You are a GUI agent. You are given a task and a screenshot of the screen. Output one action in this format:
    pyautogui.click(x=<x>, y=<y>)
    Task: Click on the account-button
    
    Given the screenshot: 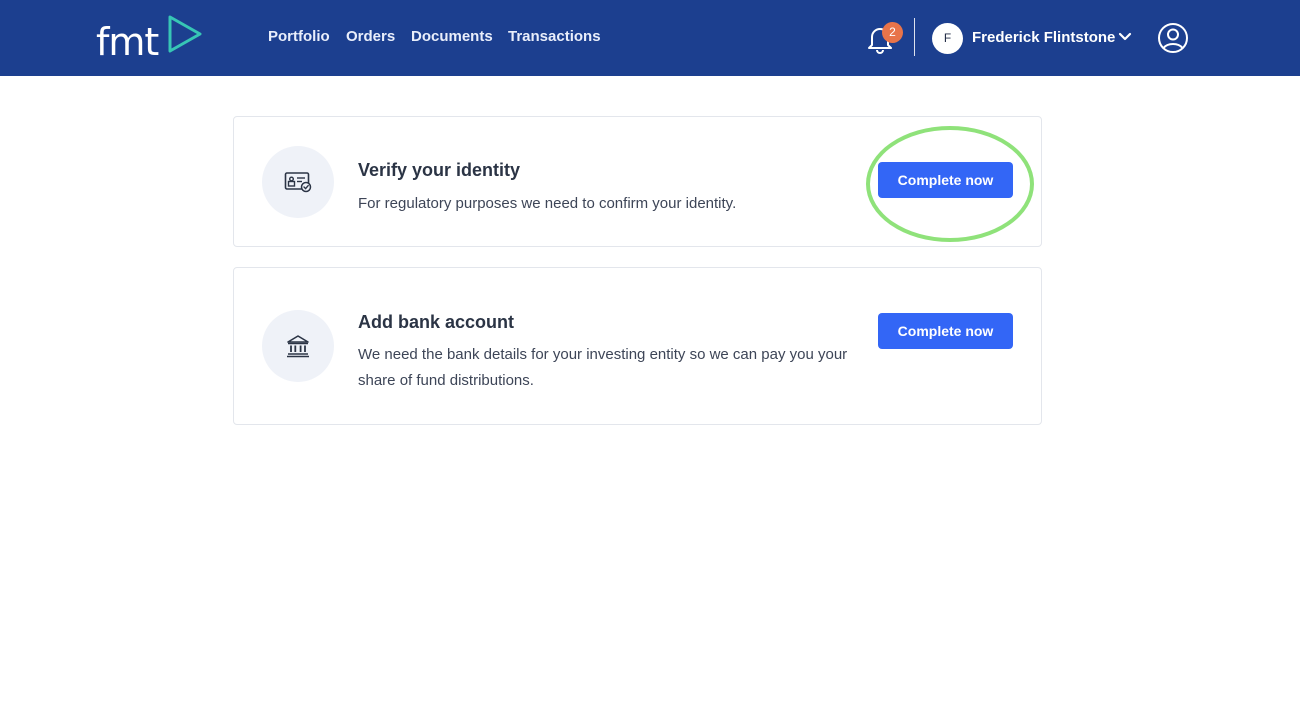 What is the action you would take?
    pyautogui.click(x=1173, y=38)
    